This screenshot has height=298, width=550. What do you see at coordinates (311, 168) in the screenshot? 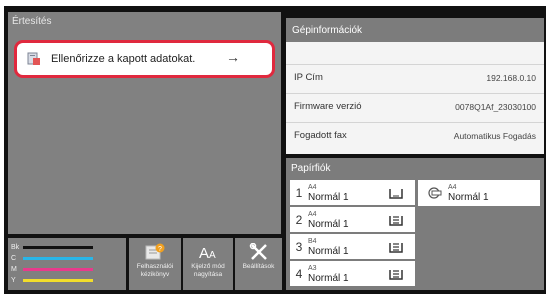
I see `paper-tray-title: Papírfiók` at bounding box center [311, 168].